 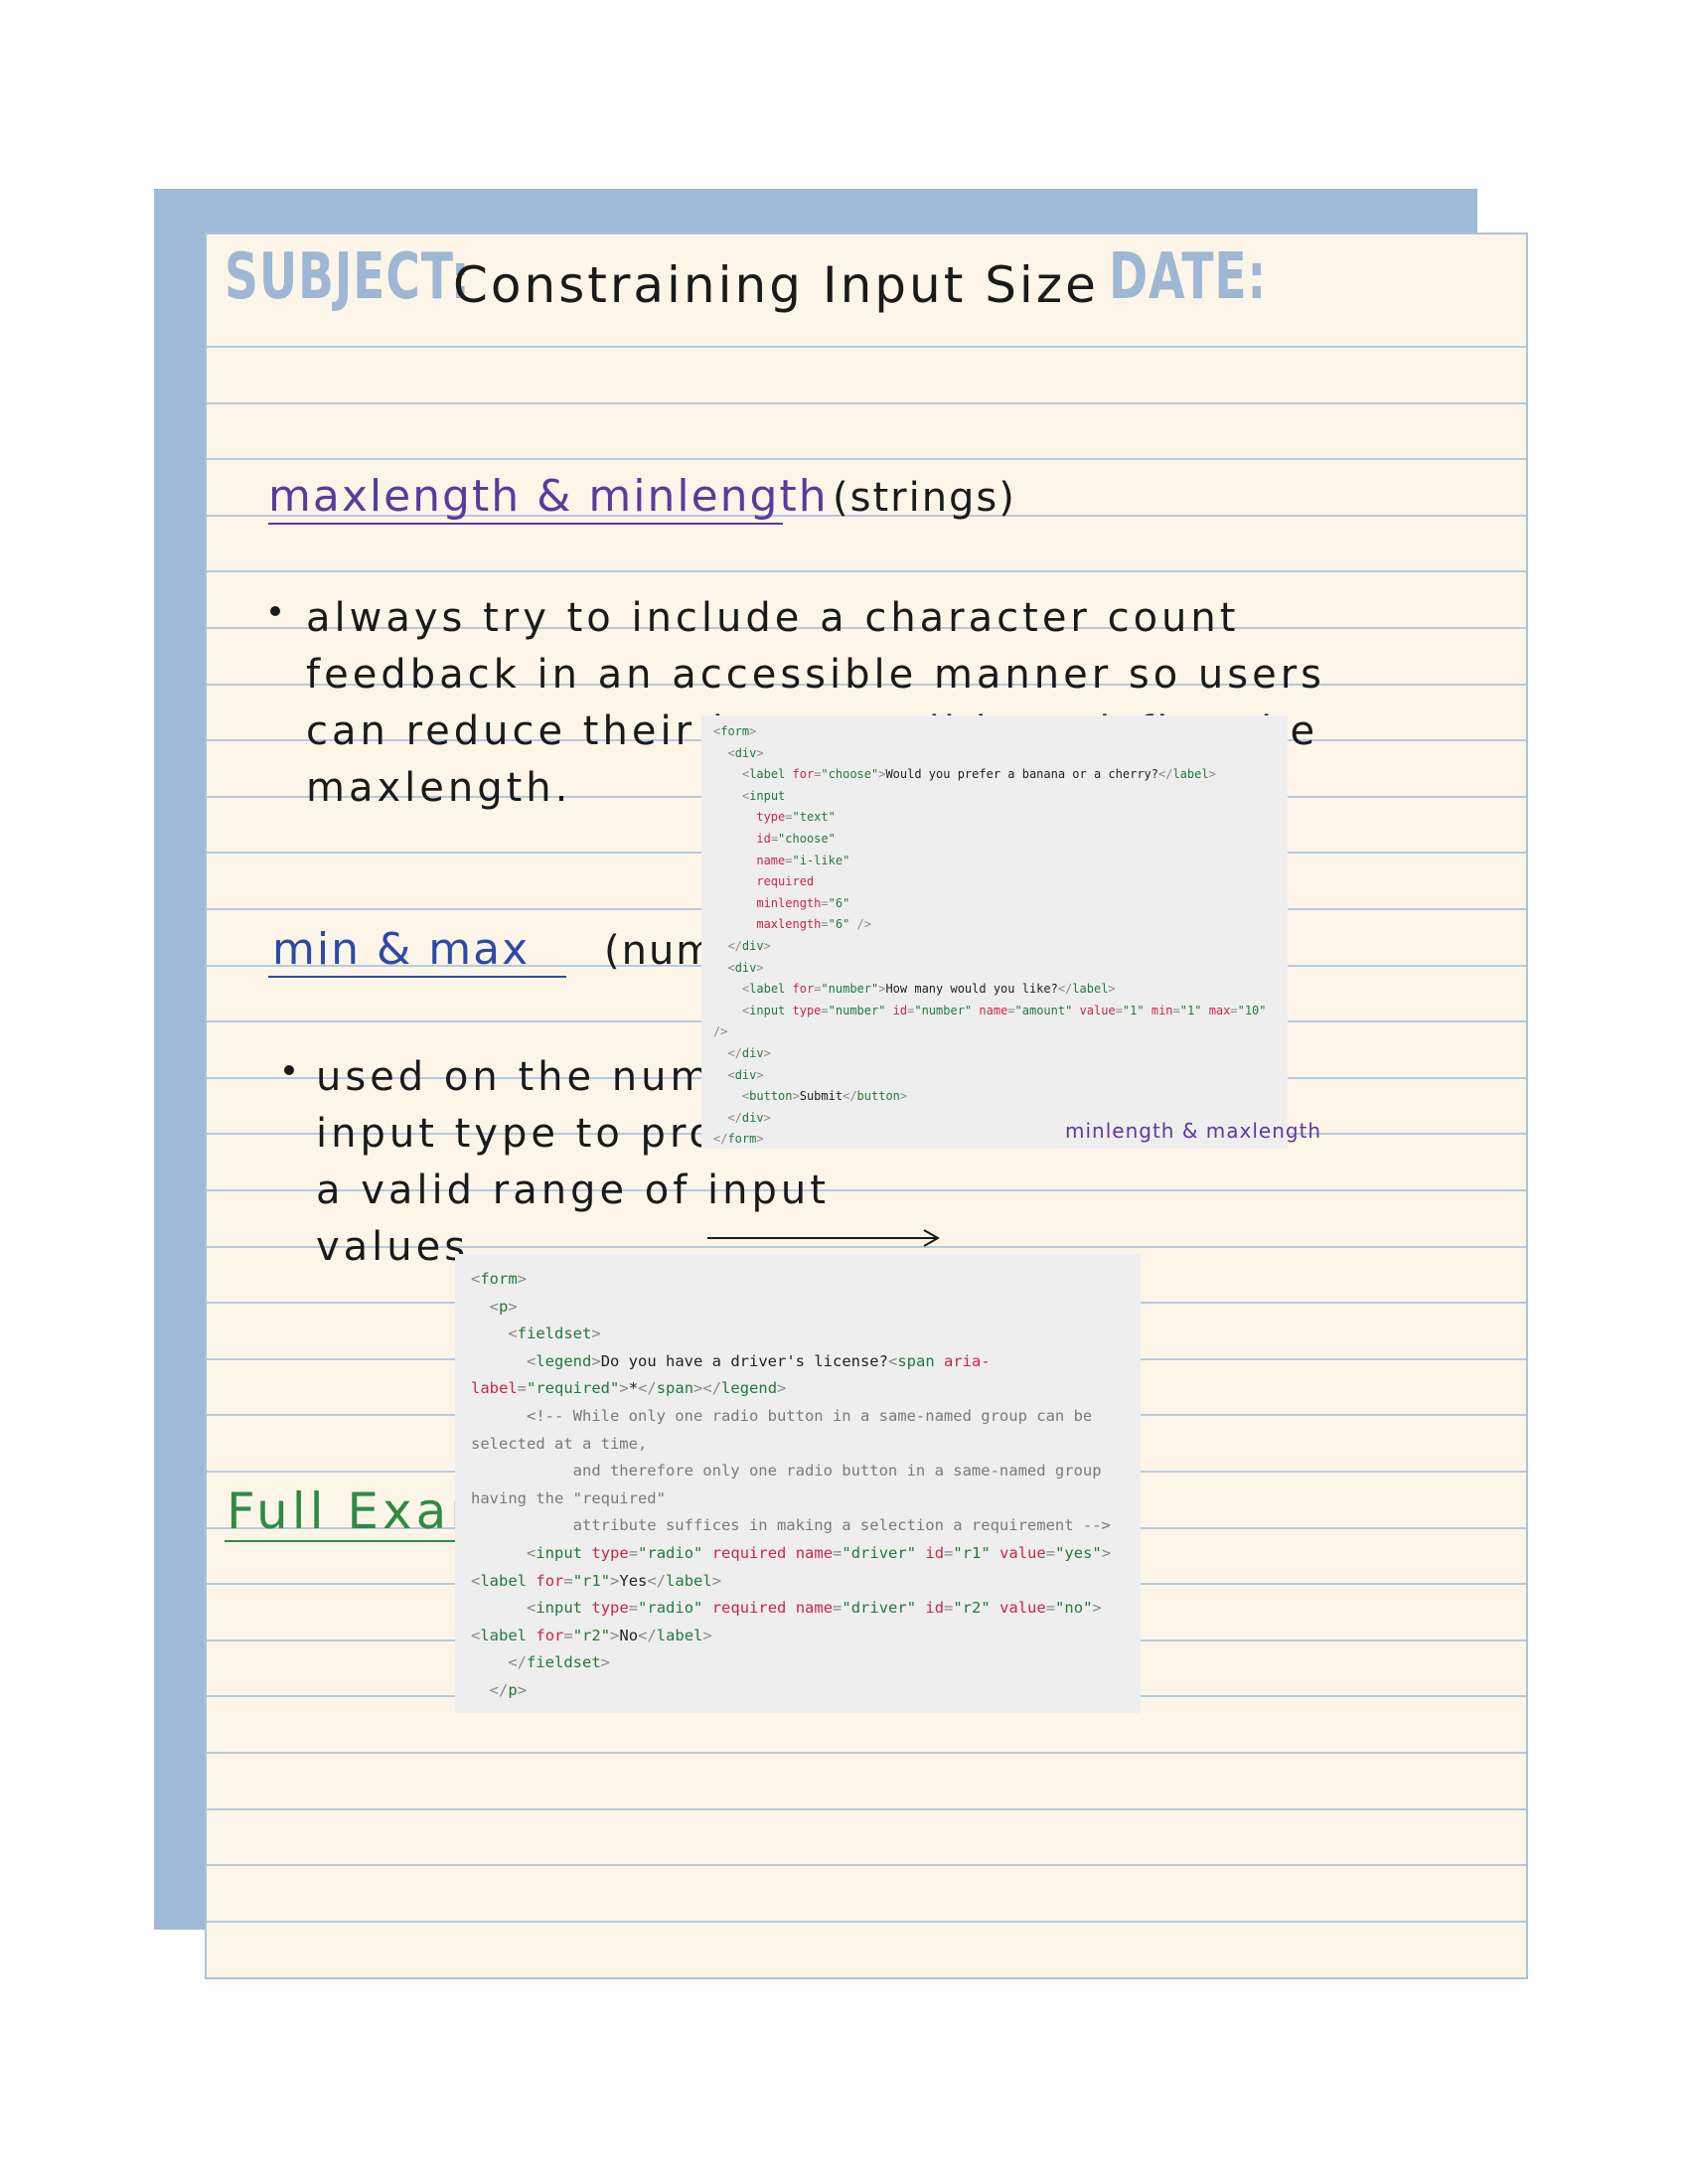 I want to click on code-line: label="required">*</span></legend>, so click(x=806, y=1389).